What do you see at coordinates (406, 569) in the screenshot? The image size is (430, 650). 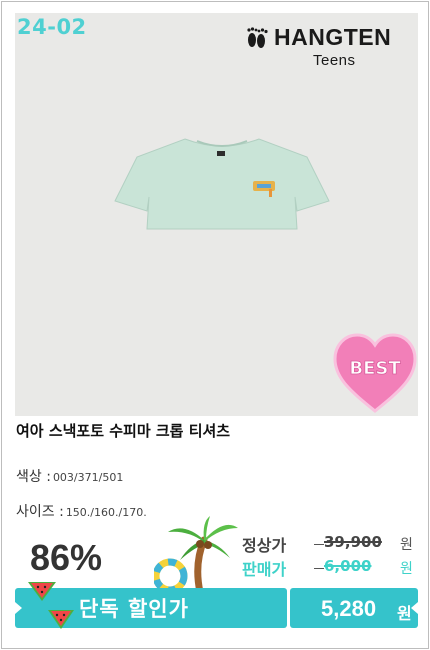 I see `sale-price-currency: 원` at bounding box center [406, 569].